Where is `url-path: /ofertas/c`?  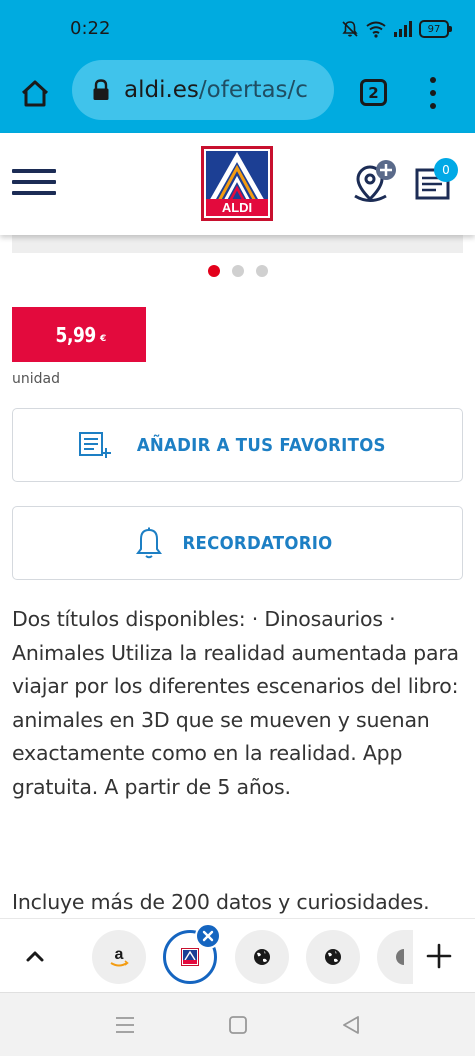 url-path: /ofertas/c is located at coordinates (253, 90).